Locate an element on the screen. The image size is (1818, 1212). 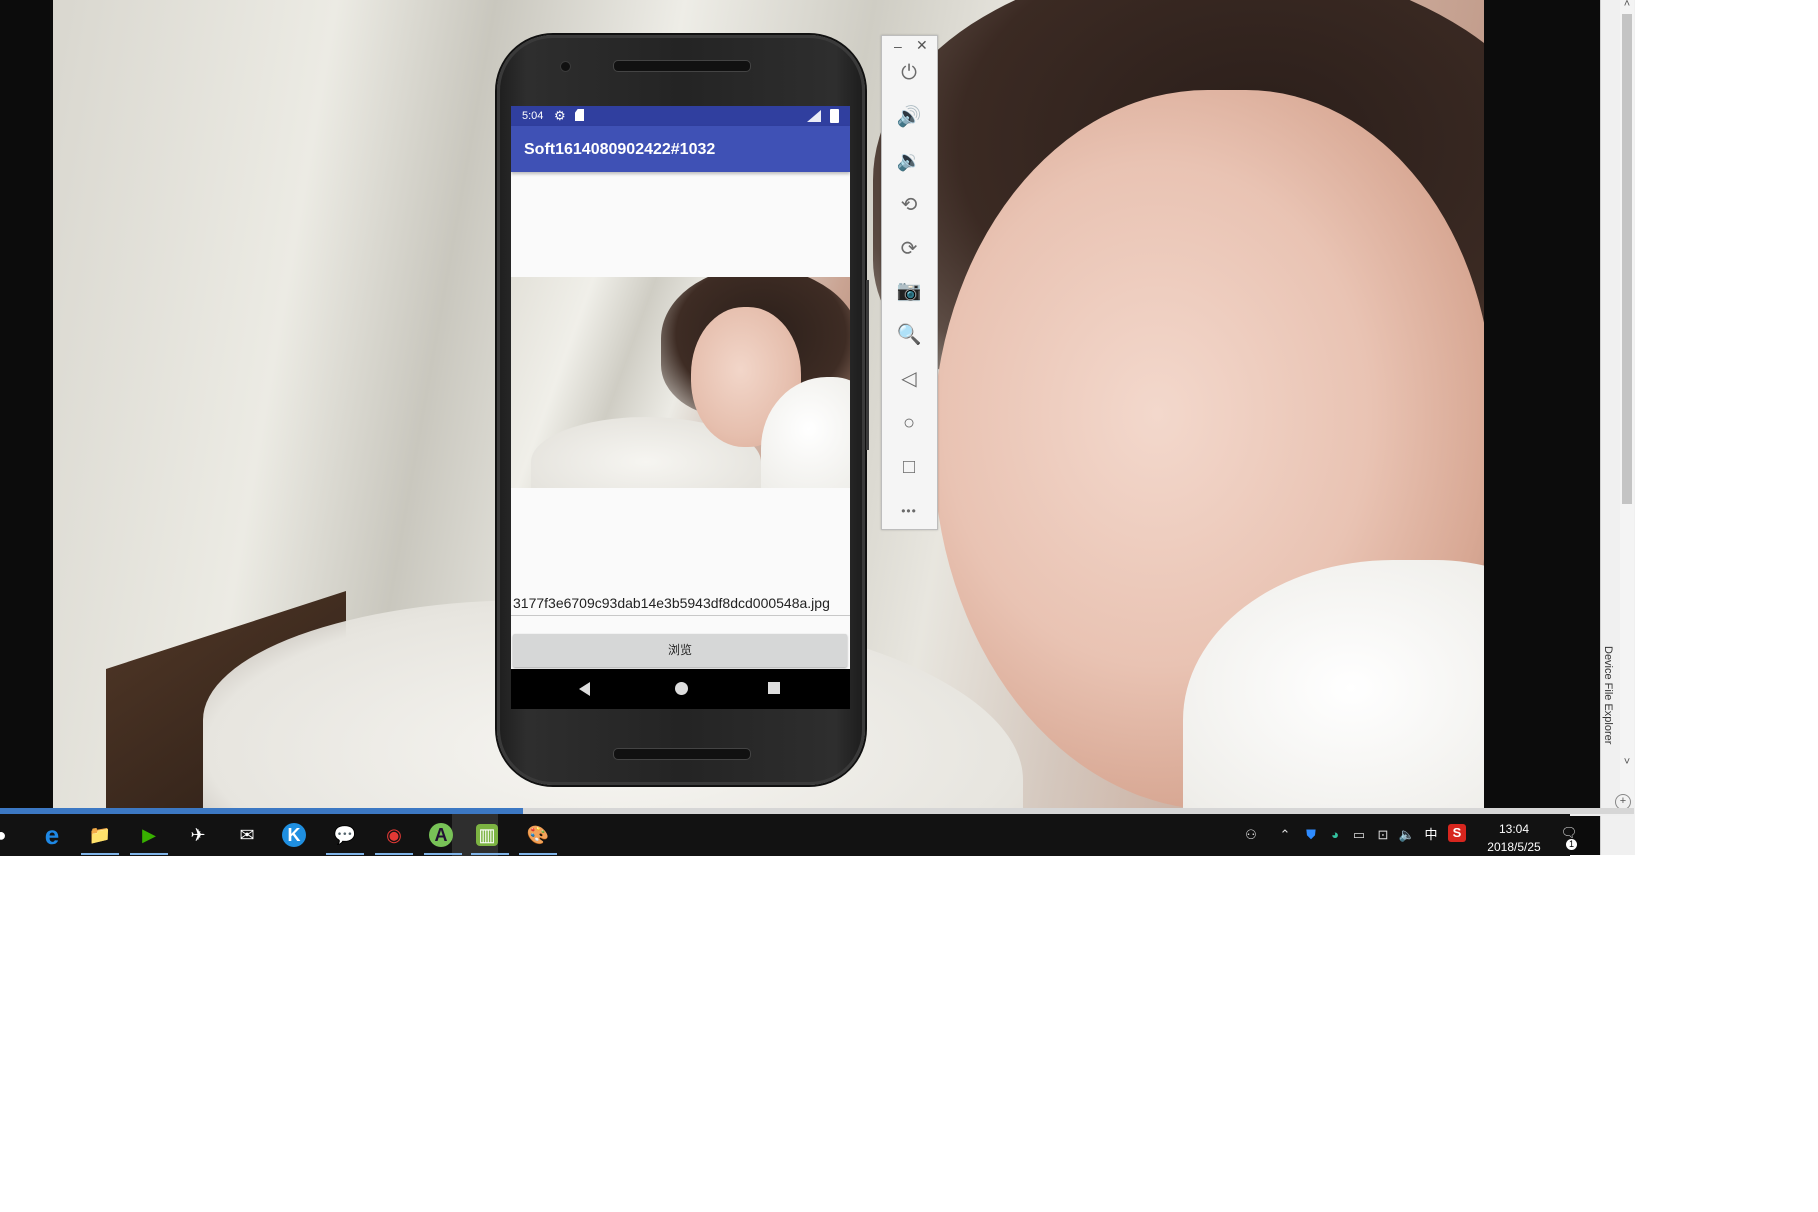
volume-icon: 🔈 is located at coordinates (1407, 835).